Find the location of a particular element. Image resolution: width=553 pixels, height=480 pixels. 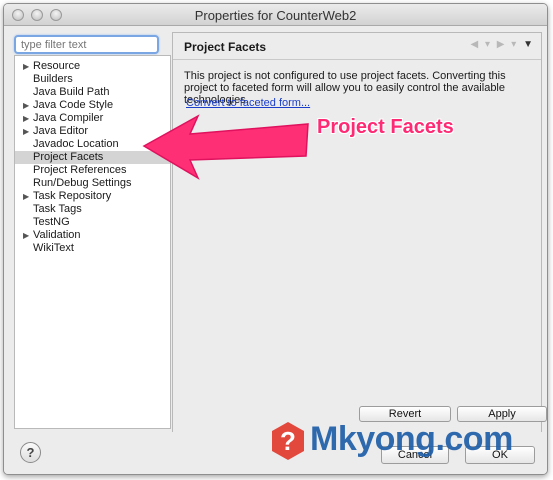

tree-item-label: TestNG is located at coordinates (51, 222).